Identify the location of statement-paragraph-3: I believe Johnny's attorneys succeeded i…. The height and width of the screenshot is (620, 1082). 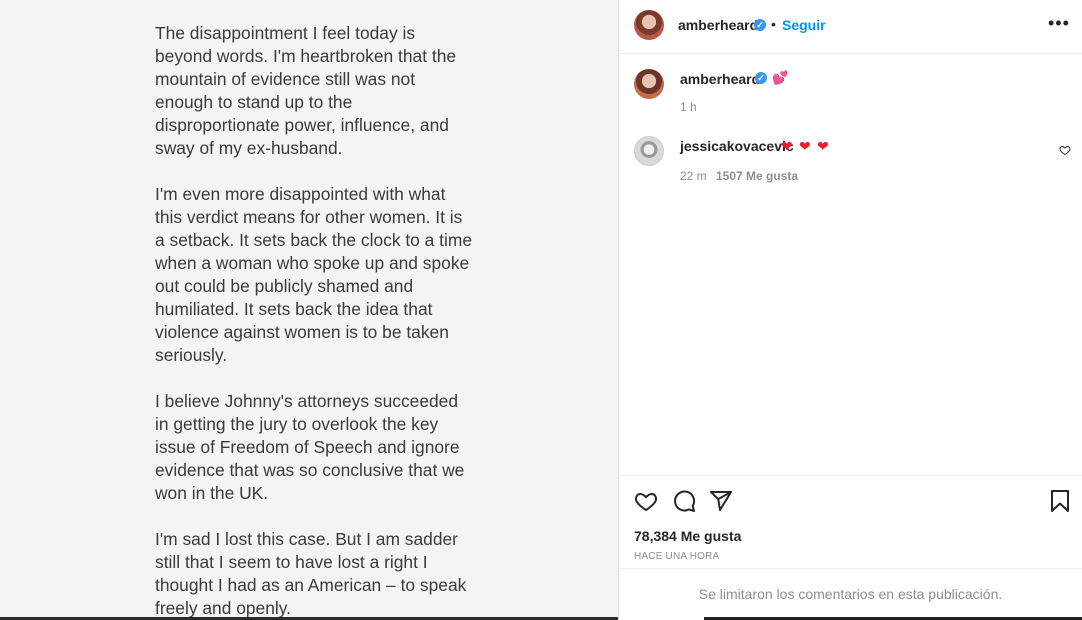
(310, 447).